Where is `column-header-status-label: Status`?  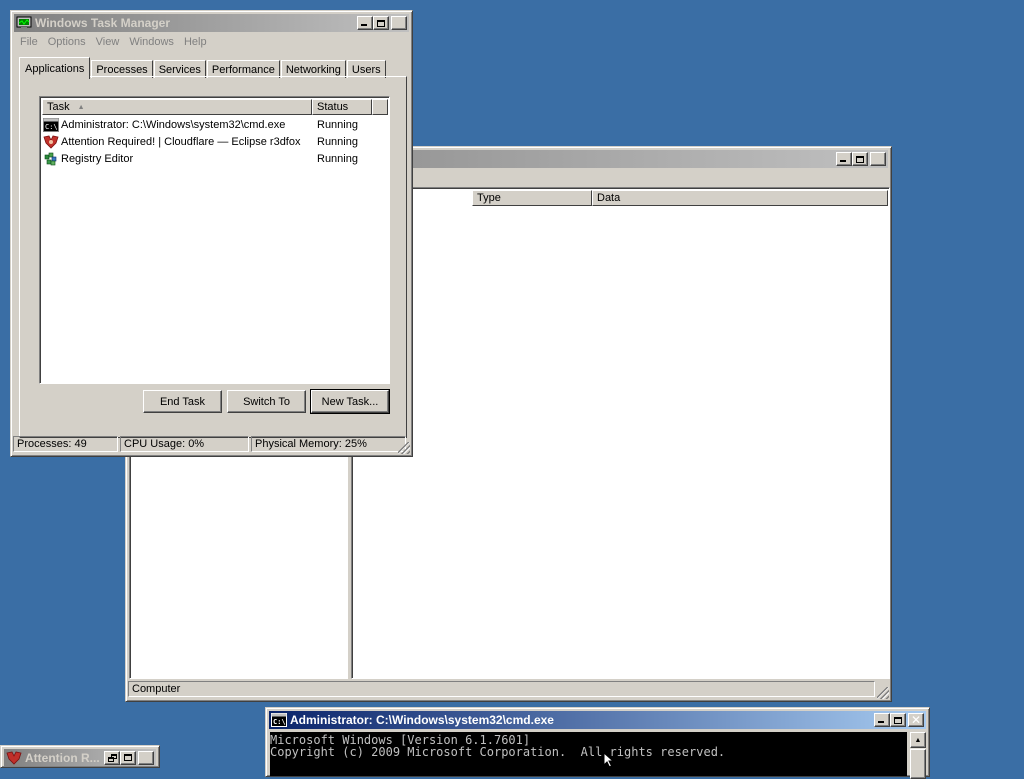 column-header-status-label: Status is located at coordinates (333, 107).